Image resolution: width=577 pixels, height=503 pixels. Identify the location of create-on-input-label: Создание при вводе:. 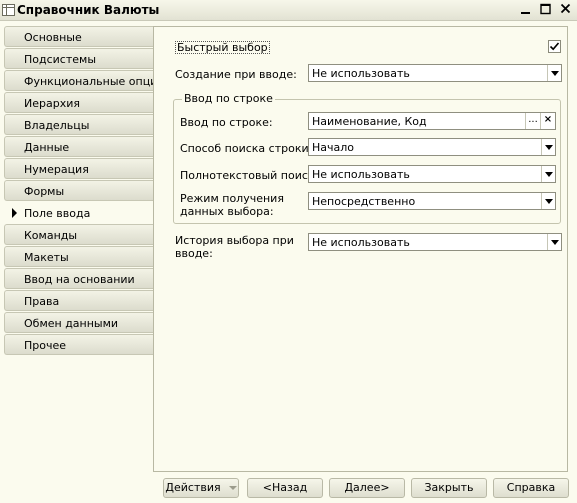
(236, 74).